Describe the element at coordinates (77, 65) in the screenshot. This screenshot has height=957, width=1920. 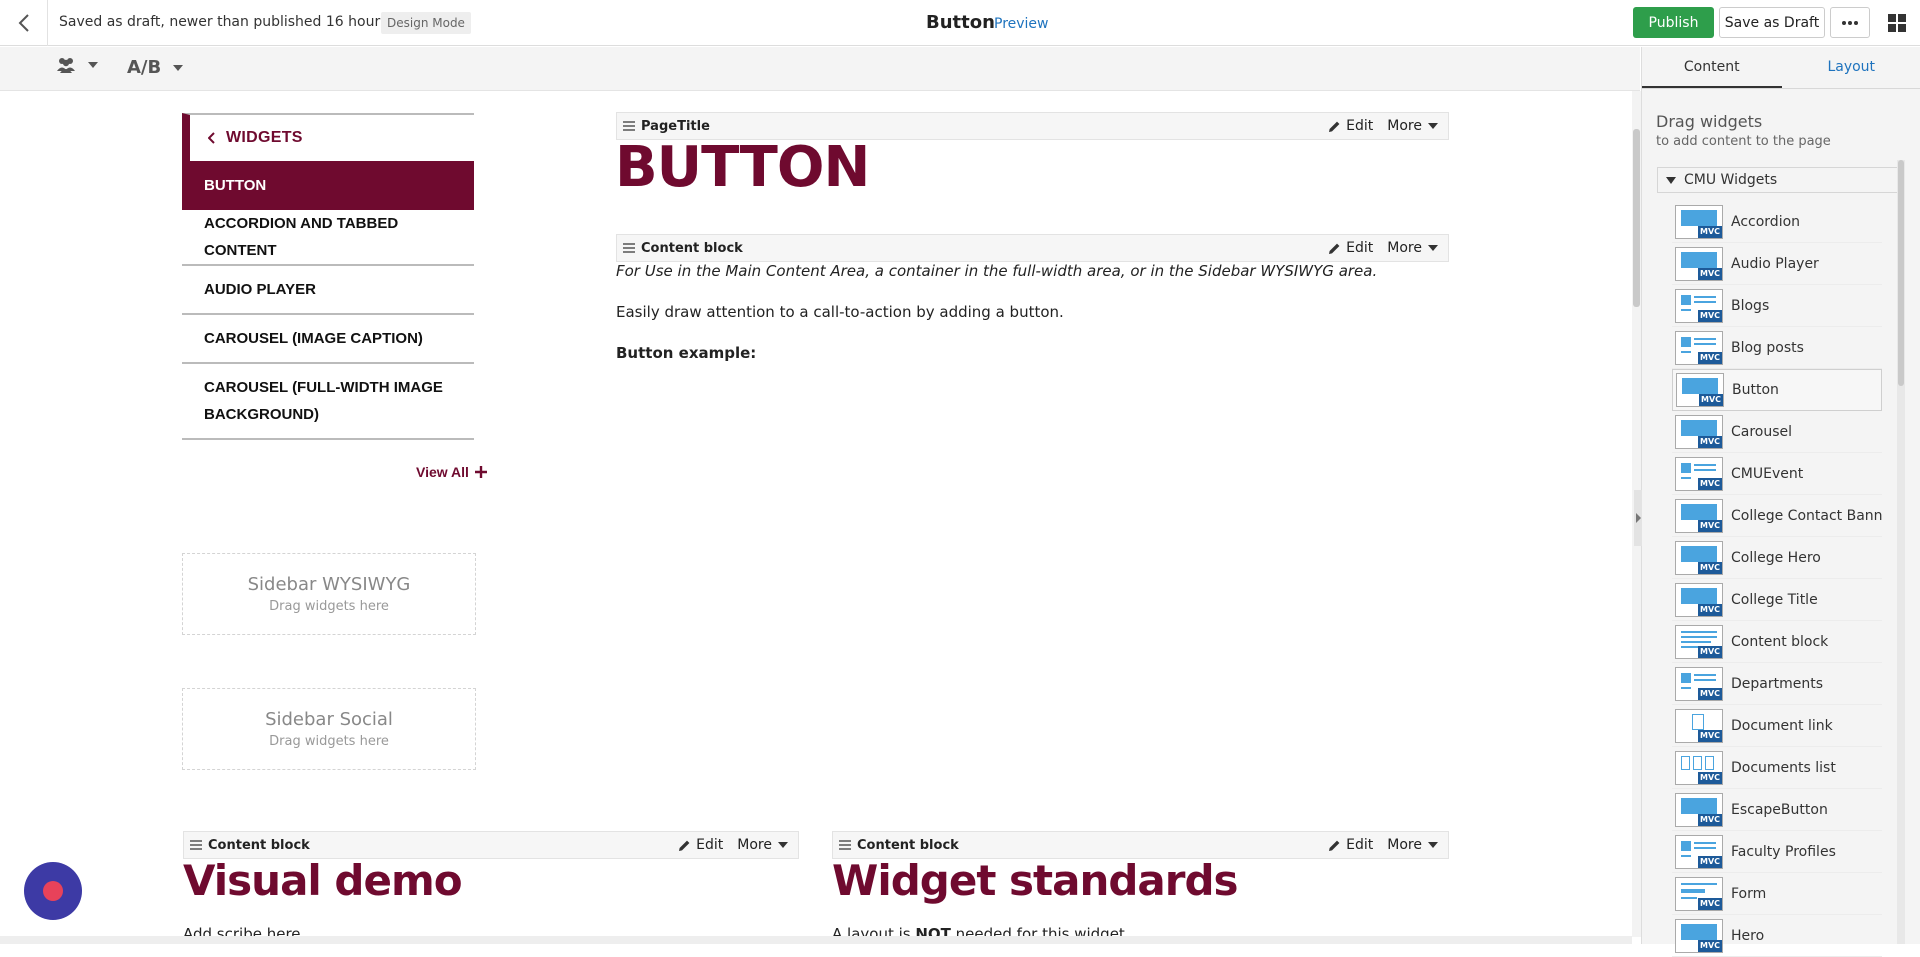
I see `persona-dropdown` at that location.